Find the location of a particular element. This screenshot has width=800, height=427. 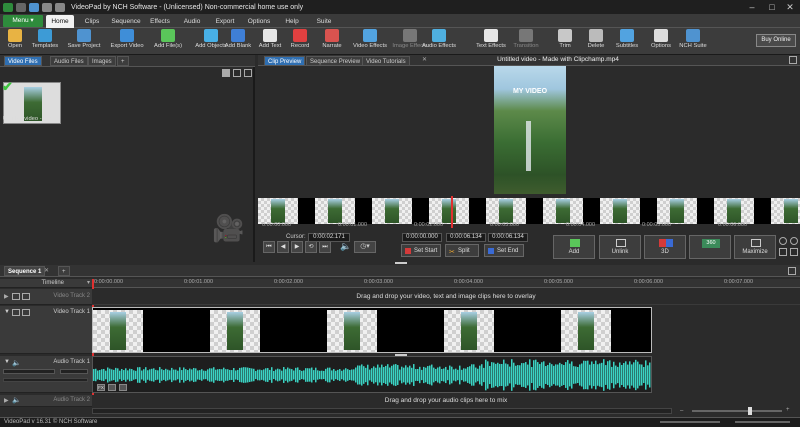

cursor-time-field: 0:00:02.171 is located at coordinates (329, 237).